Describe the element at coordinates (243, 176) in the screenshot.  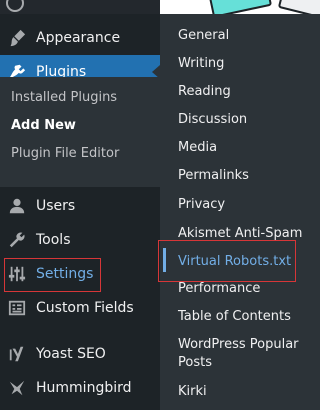
I see `flyout-item-permalinks: Permalinks` at that location.